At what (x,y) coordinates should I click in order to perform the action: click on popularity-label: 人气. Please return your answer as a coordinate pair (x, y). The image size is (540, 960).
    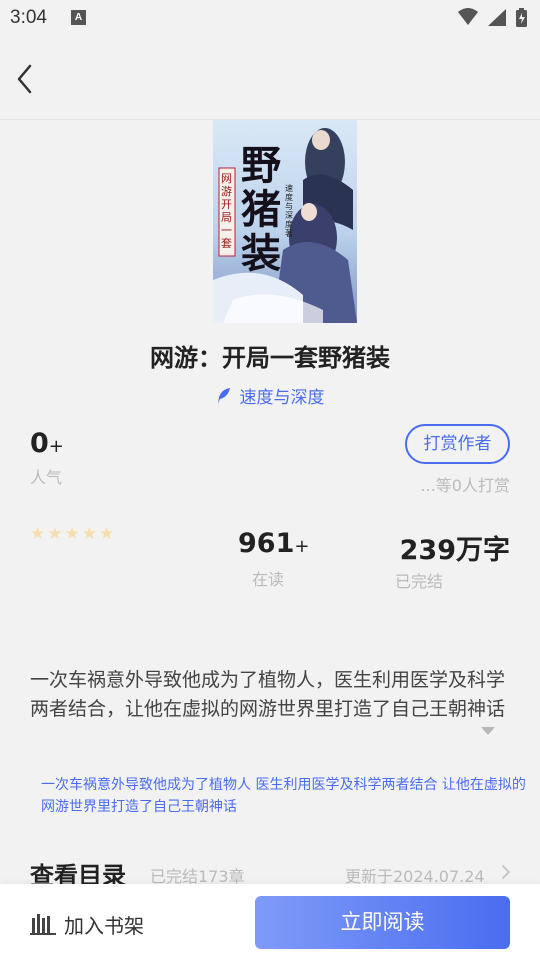
    Looking at the image, I should click on (46, 477).